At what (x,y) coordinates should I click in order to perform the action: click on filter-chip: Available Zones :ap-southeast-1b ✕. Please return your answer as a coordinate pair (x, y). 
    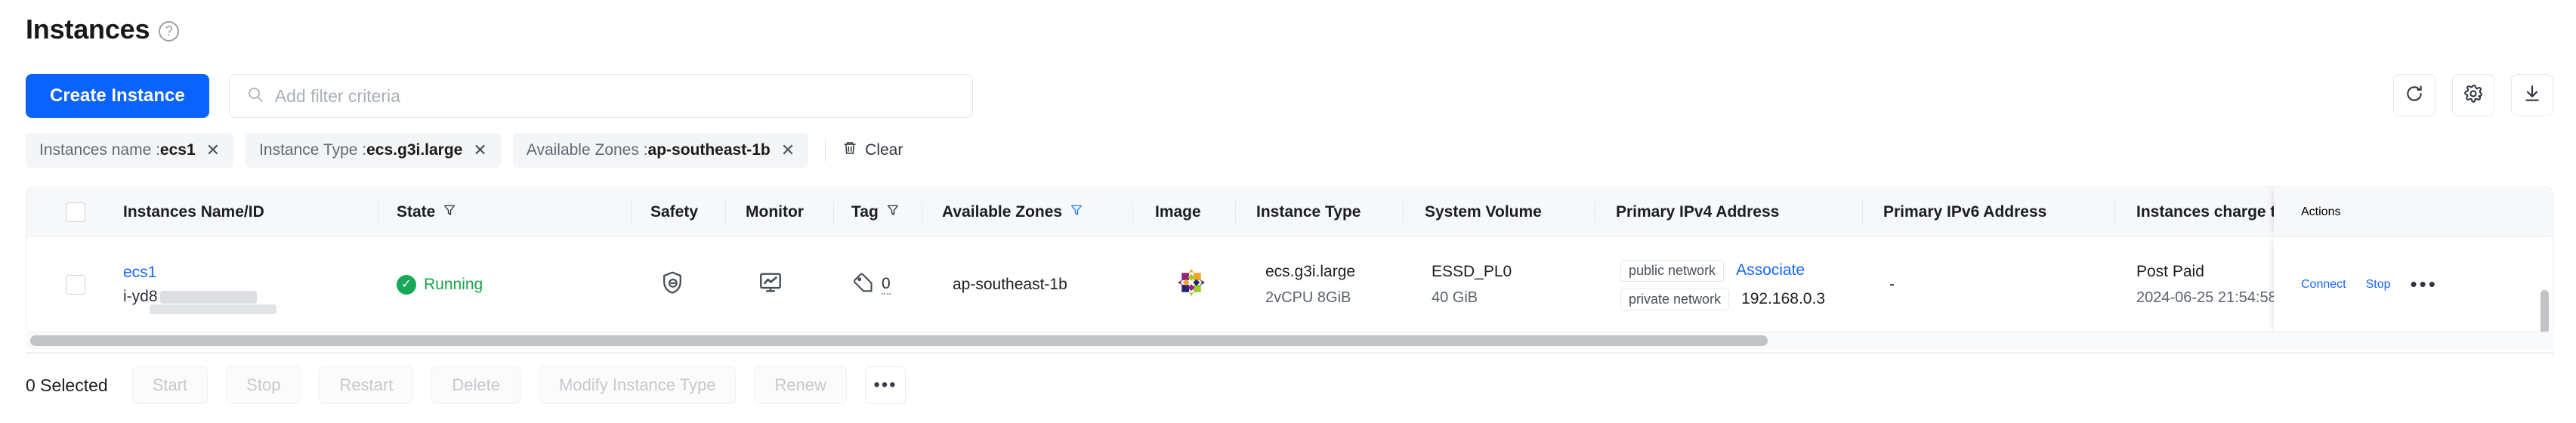
    Looking at the image, I should click on (660, 150).